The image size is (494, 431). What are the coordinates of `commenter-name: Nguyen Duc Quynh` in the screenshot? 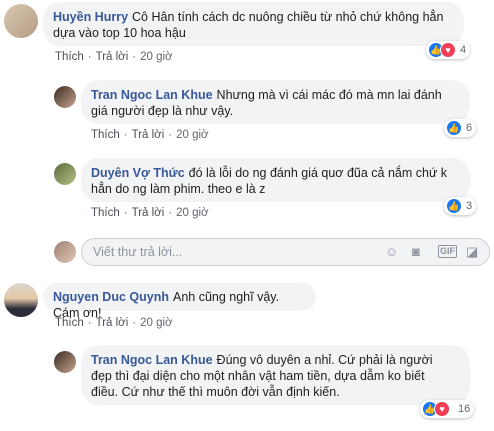 It's located at (111, 297).